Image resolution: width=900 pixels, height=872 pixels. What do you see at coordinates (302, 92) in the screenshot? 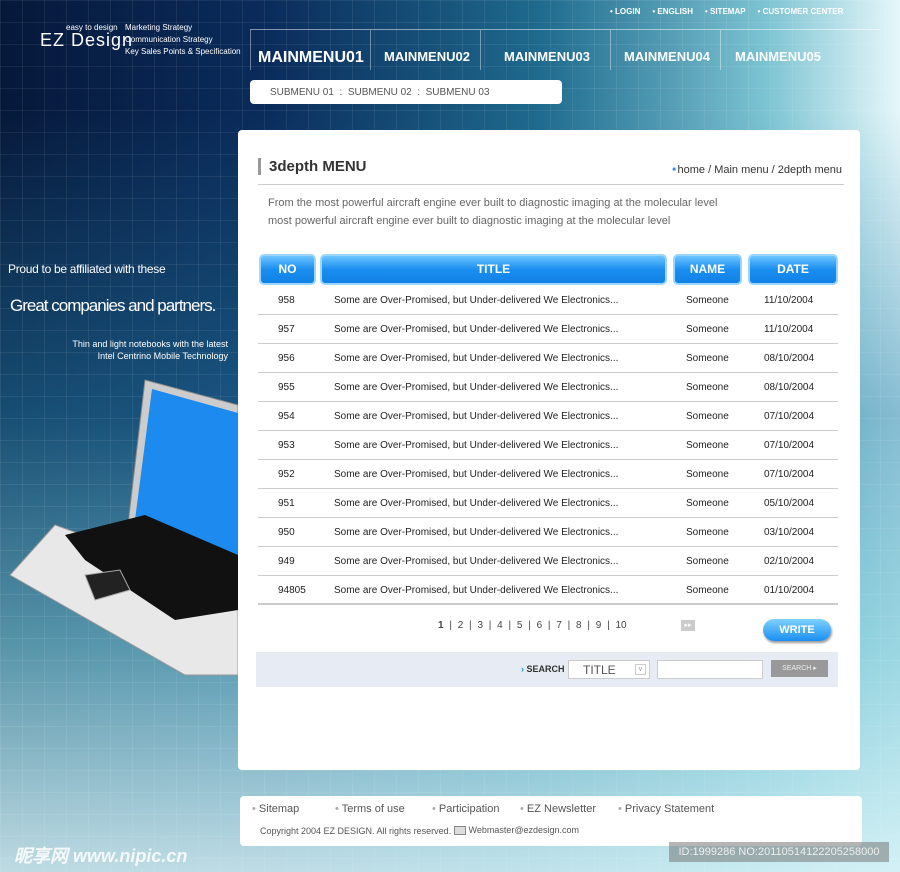
I see `sub-menu-1: SUBMENU 01` at bounding box center [302, 92].